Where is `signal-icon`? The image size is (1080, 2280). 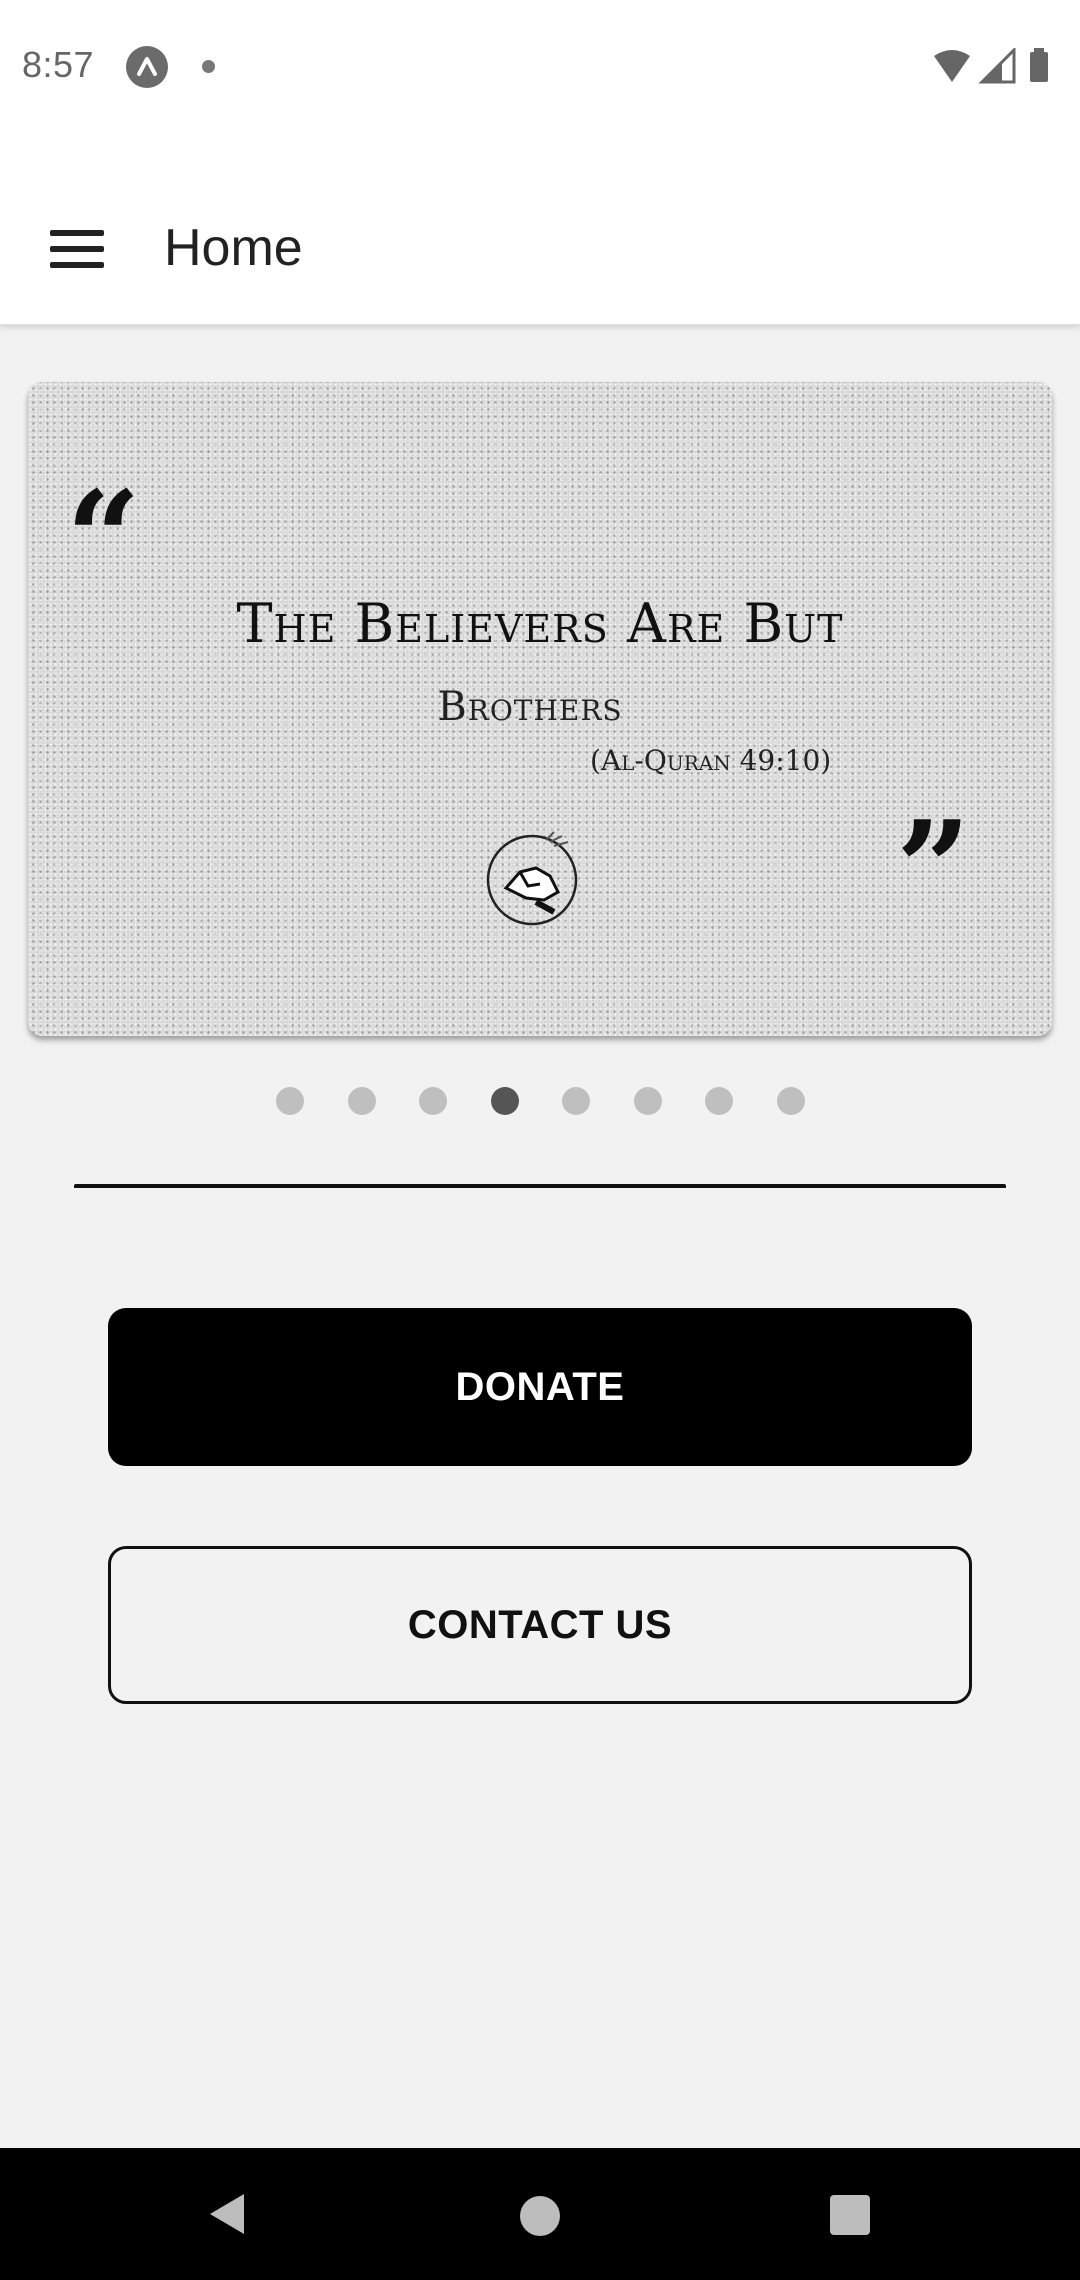
signal-icon is located at coordinates (997, 65).